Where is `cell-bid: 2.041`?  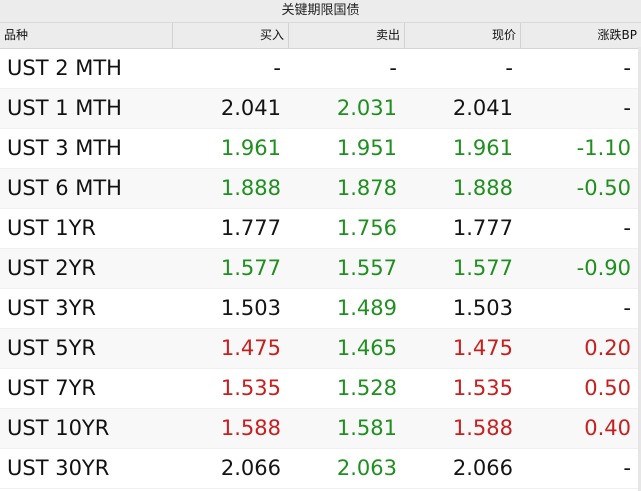
cell-bid: 2.041 is located at coordinates (250, 108).